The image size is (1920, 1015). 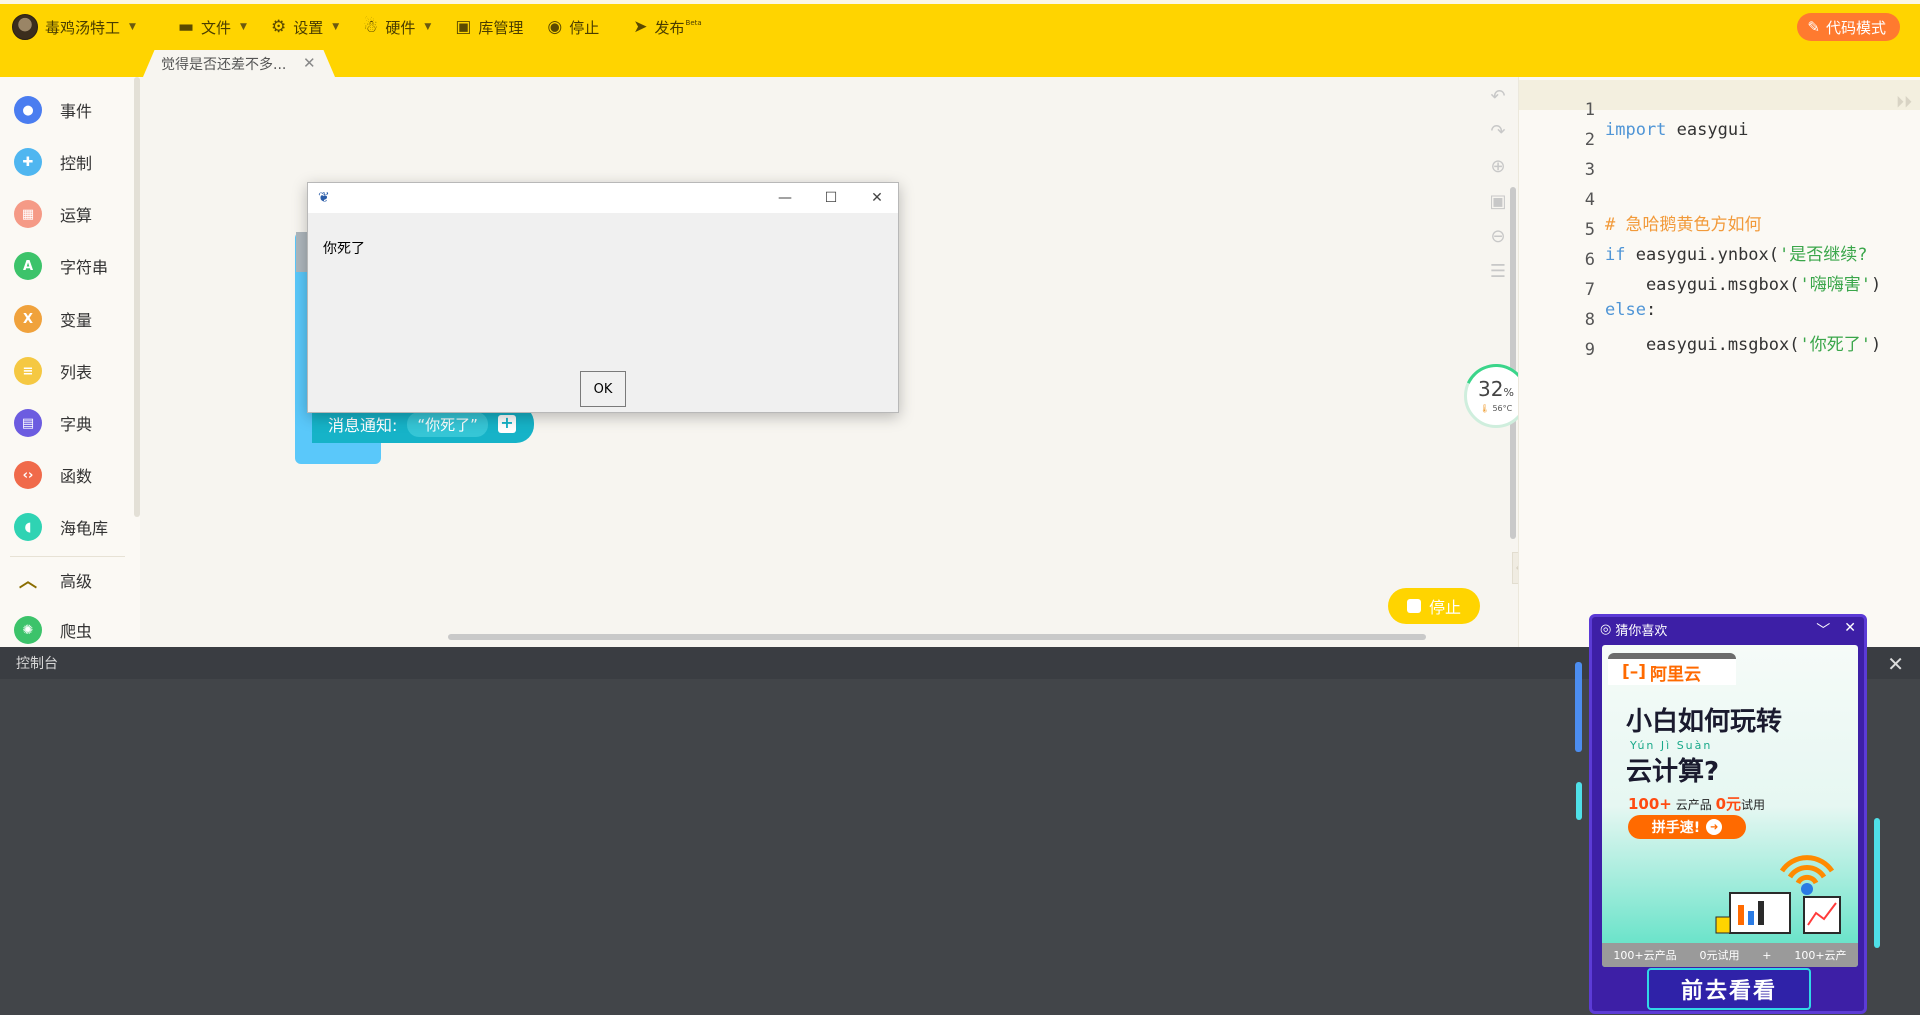 I want to click on ad-cta-button: 拼手速! ➜, so click(x=1687, y=827).